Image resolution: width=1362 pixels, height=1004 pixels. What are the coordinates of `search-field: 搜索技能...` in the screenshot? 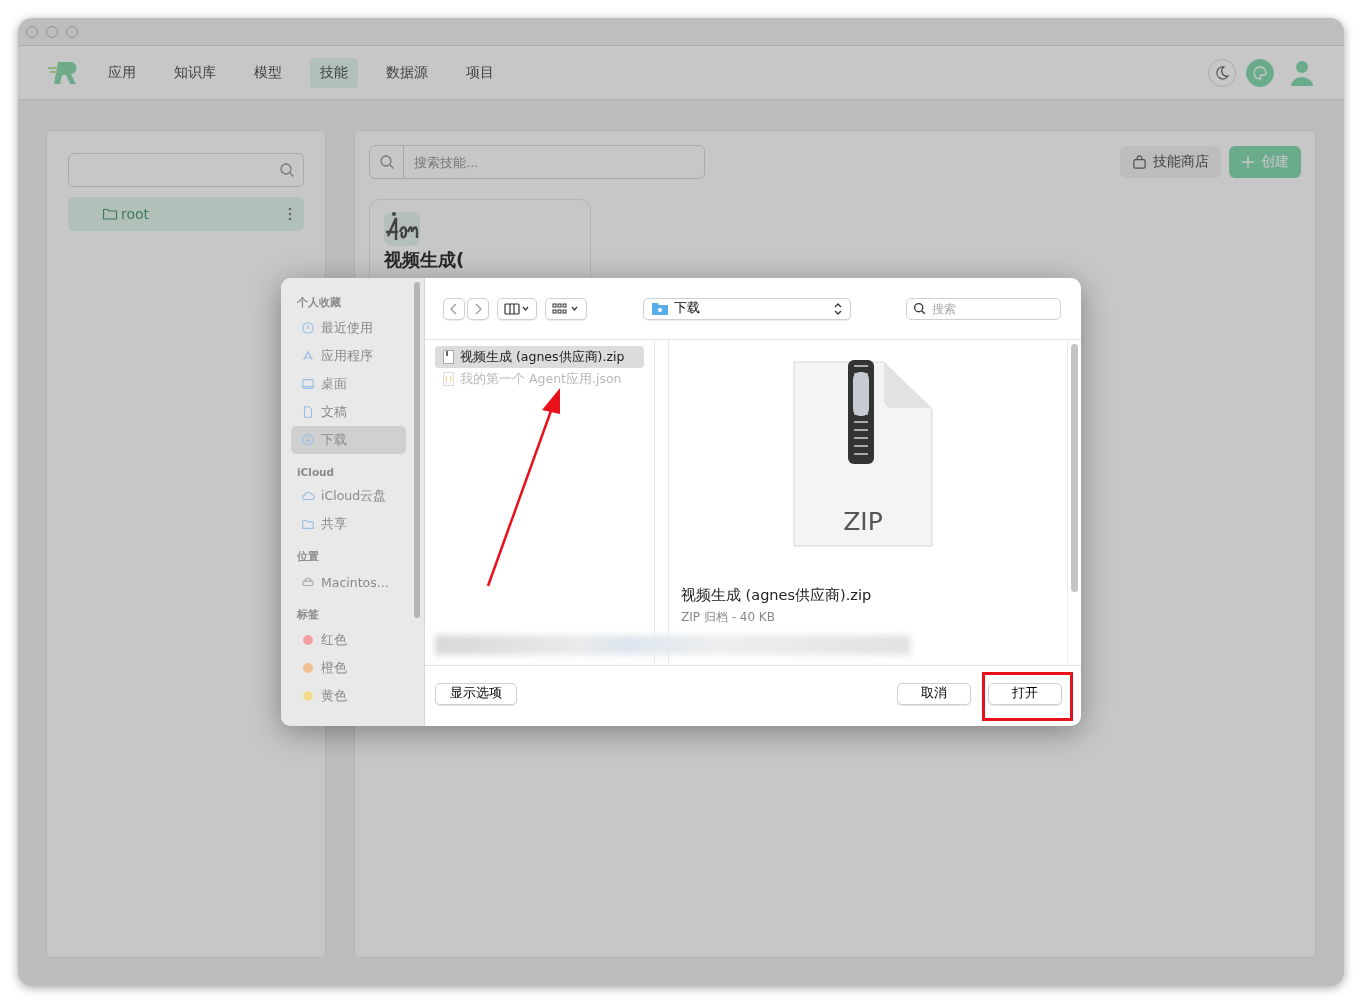 It's located at (537, 162).